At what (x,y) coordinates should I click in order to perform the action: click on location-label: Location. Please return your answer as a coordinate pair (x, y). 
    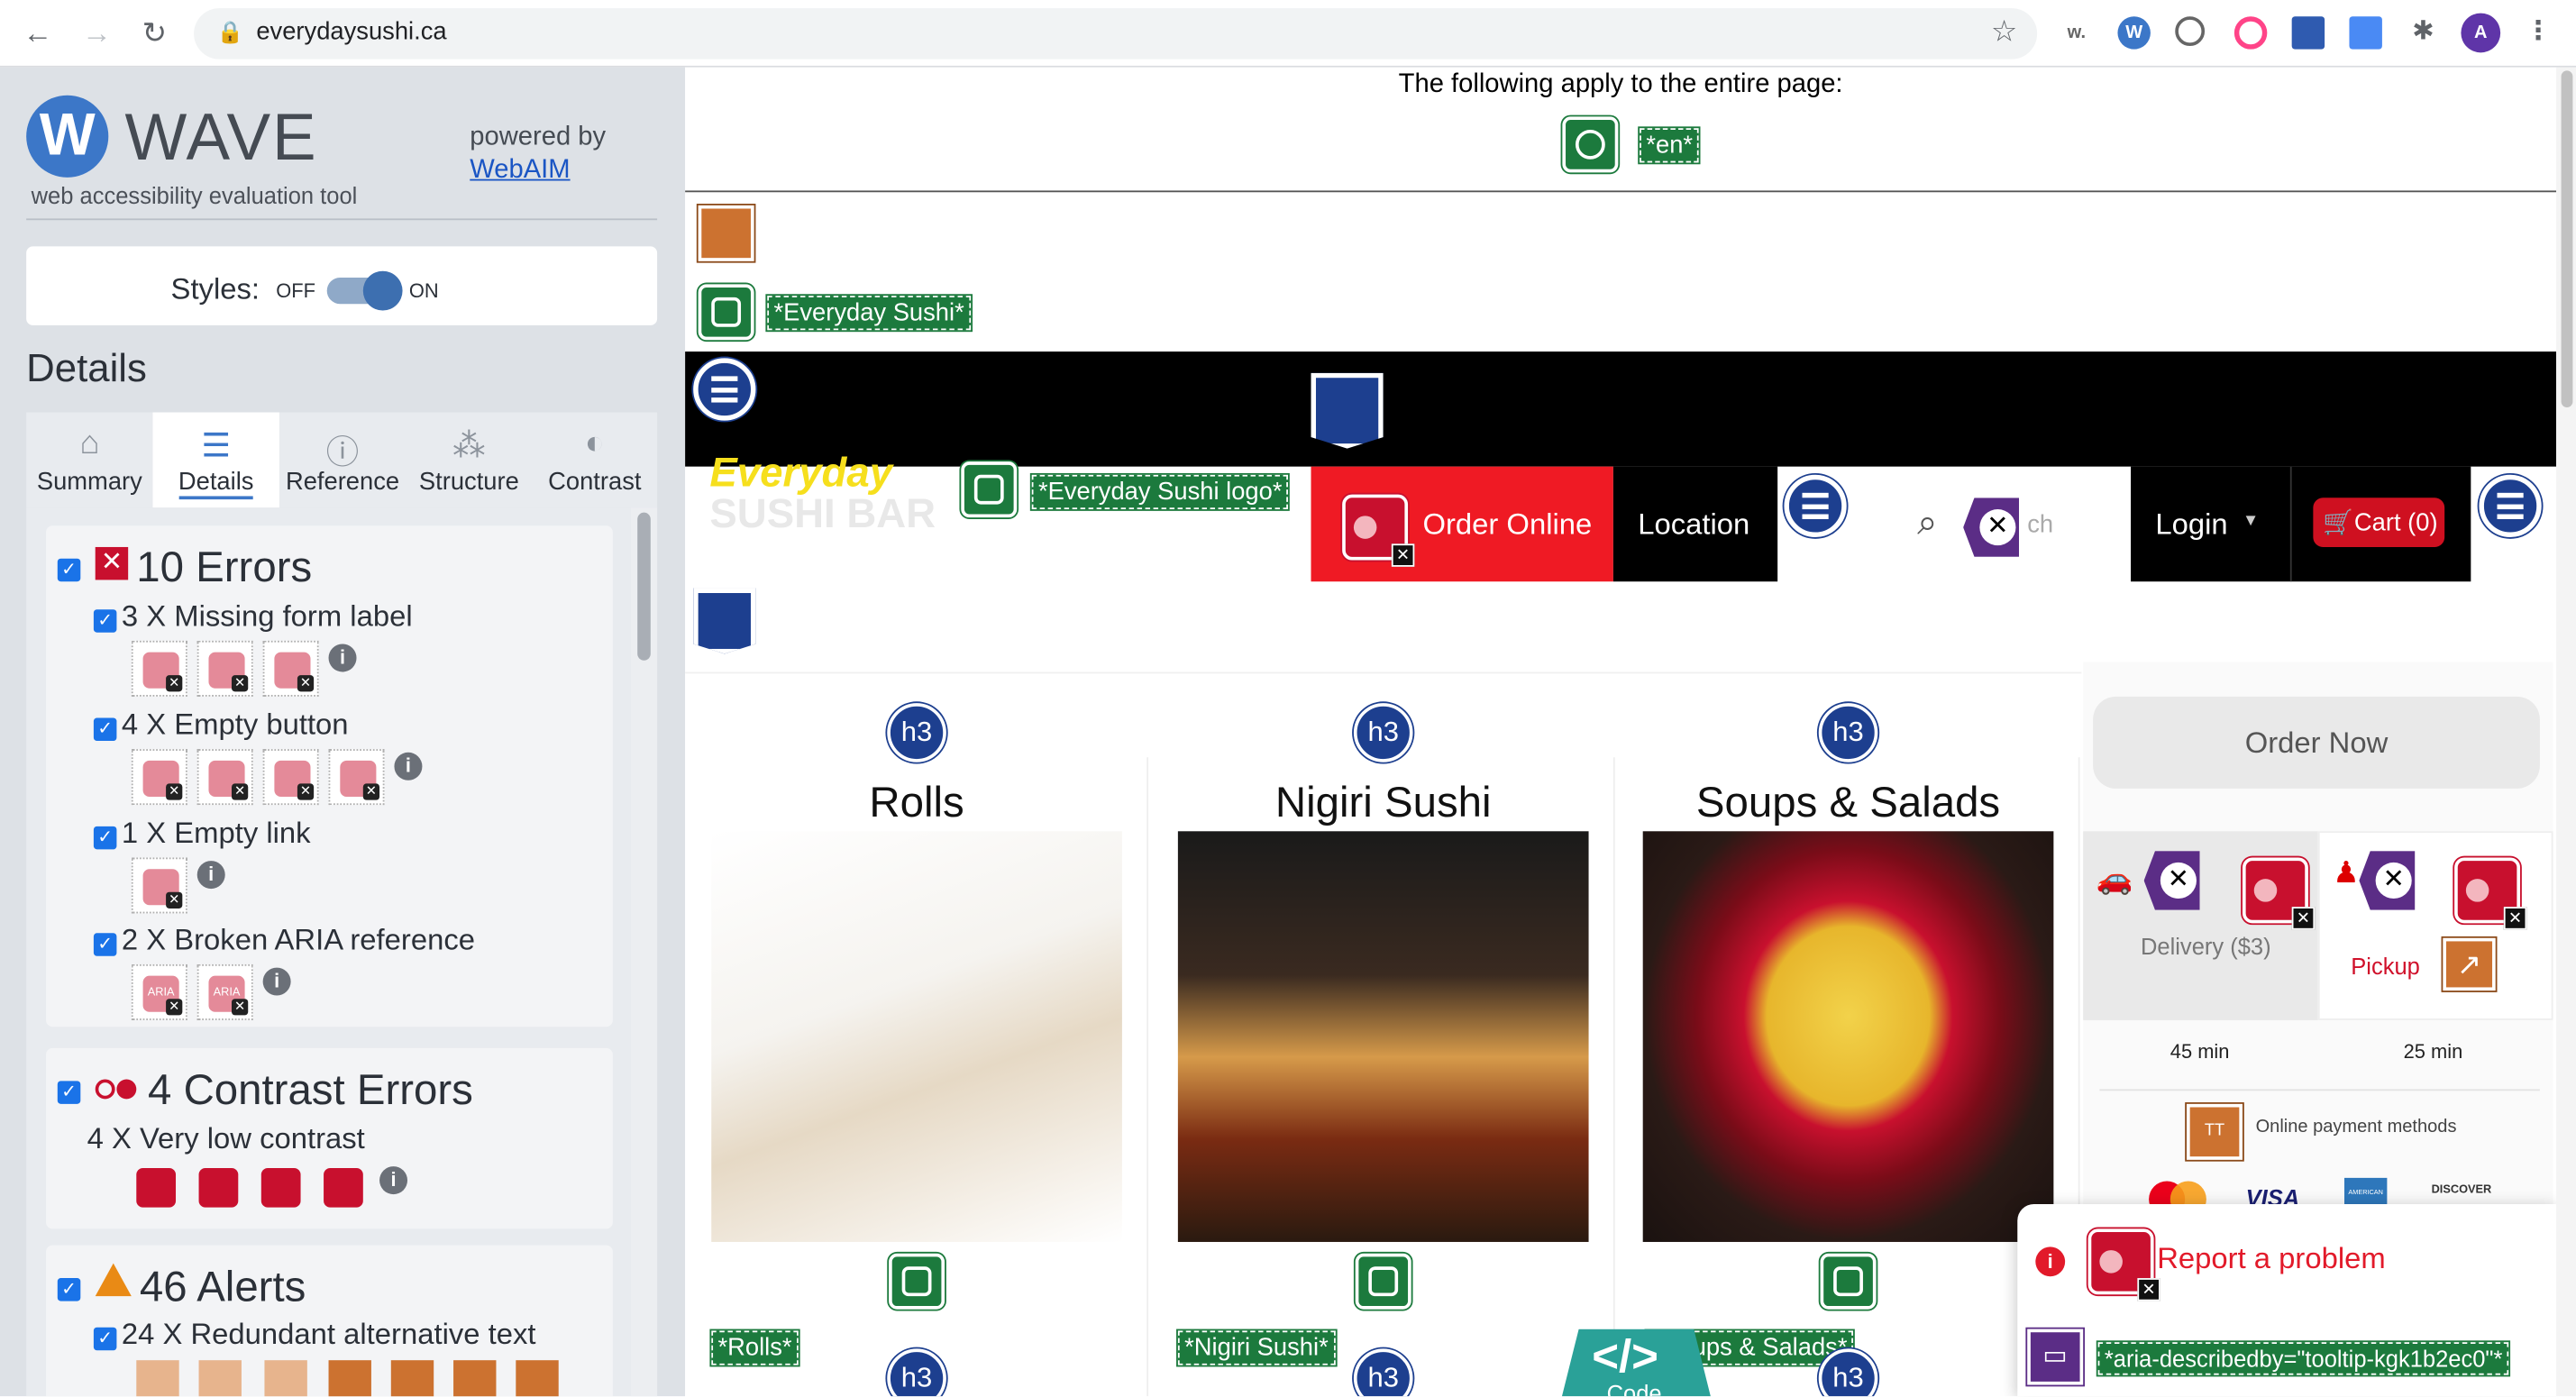
    Looking at the image, I should click on (1693, 524).